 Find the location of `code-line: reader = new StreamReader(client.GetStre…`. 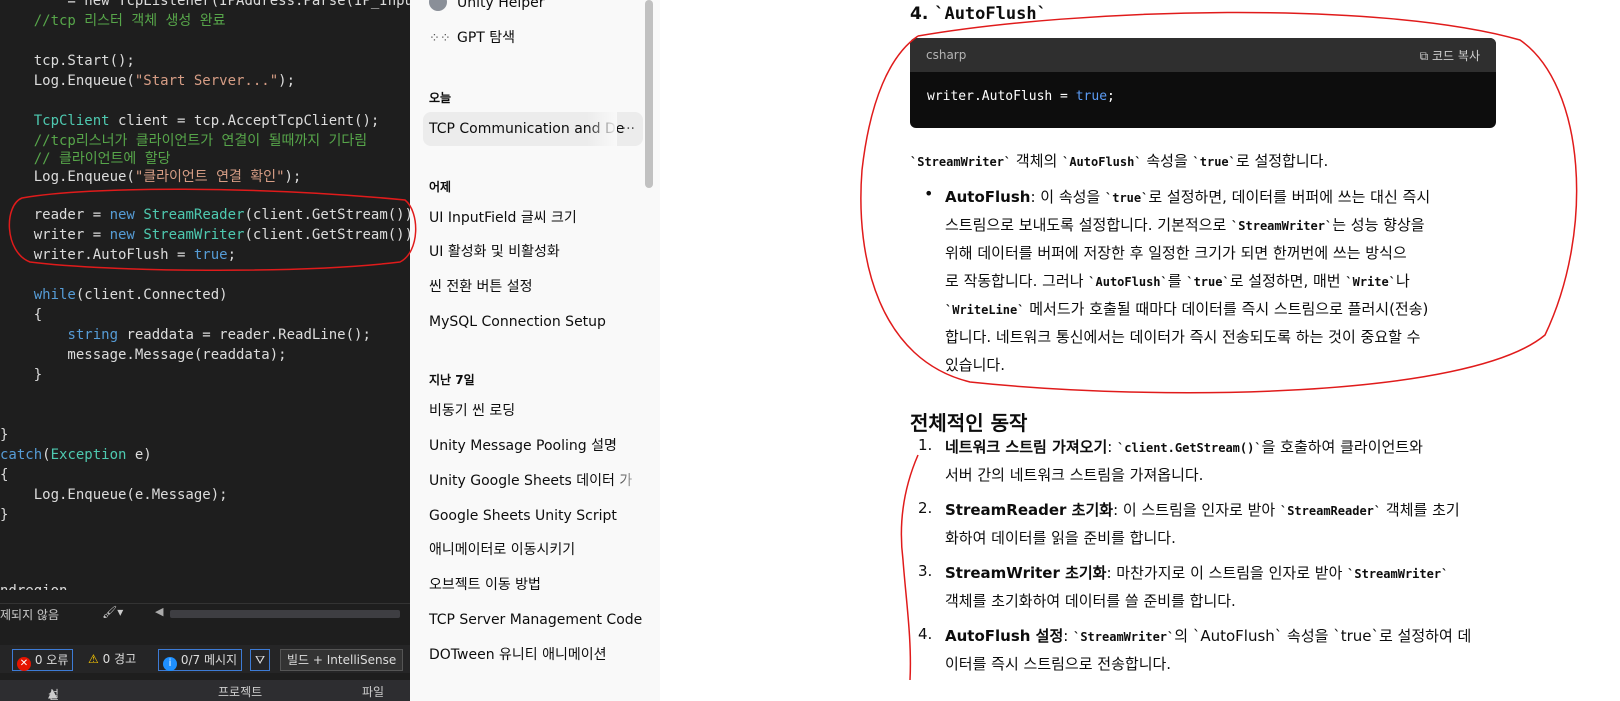

code-line: reader = new StreamReader(client.GetStre… is located at coordinates (205, 215).